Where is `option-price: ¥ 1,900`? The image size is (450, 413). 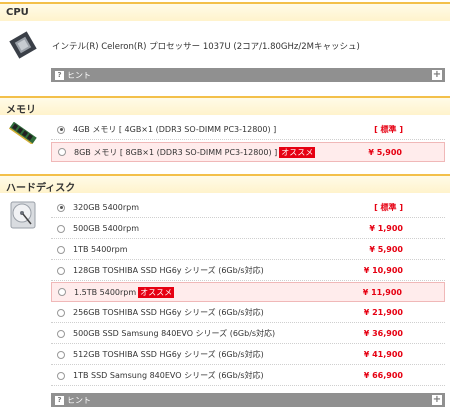 option-price: ¥ 1,900 is located at coordinates (386, 228).